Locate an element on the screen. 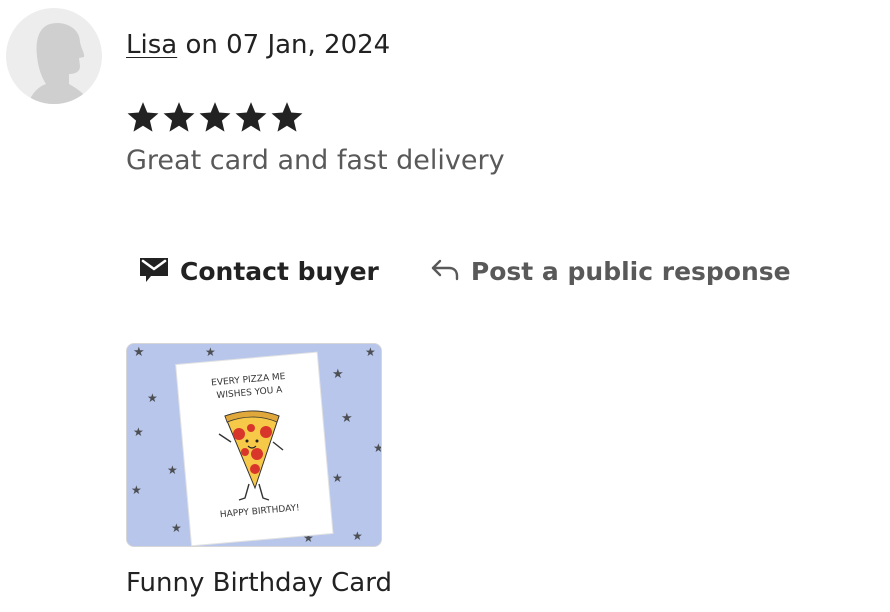 The height and width of the screenshot is (612, 890). reviewer-avatar is located at coordinates (54, 56).